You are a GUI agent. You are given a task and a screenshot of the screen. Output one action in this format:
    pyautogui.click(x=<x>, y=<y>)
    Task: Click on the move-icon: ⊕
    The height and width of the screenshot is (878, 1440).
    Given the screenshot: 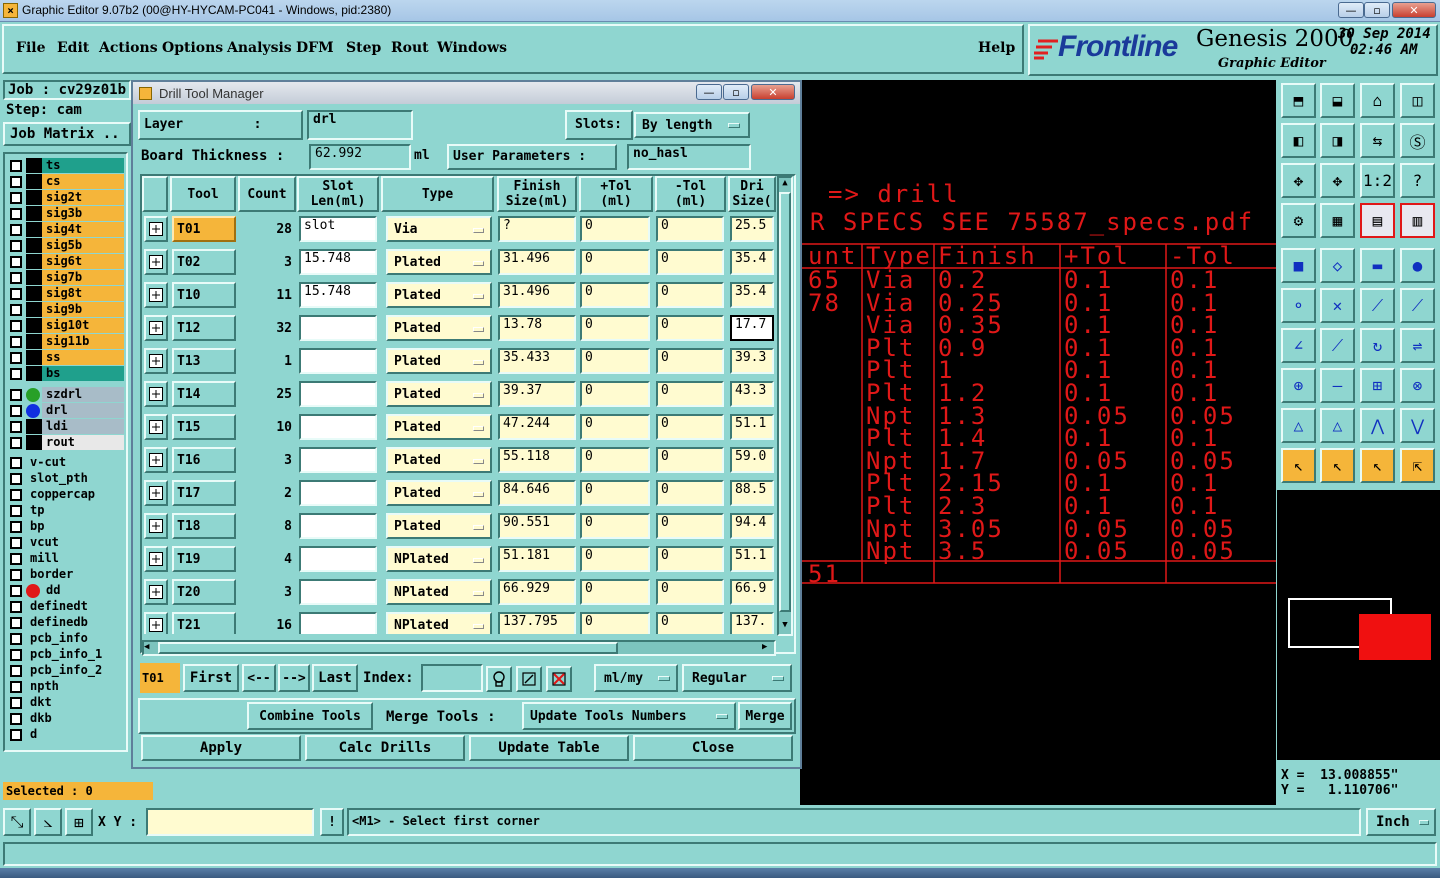 What is the action you would take?
    pyautogui.click(x=1298, y=385)
    